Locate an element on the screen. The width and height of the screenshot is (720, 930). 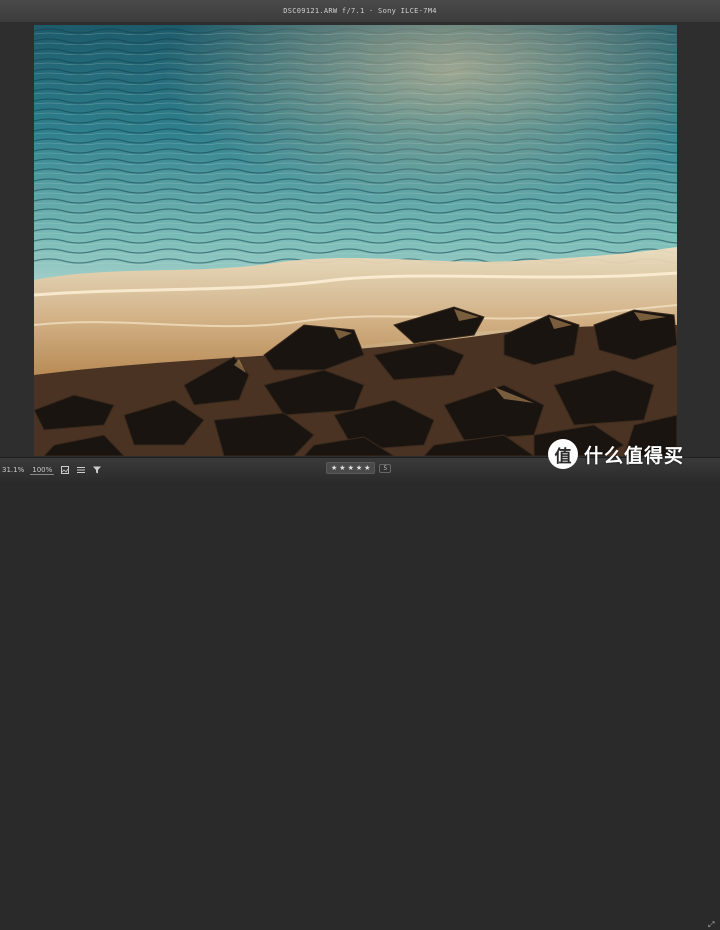
zoom-readout: 31.1% is located at coordinates (13, 470).